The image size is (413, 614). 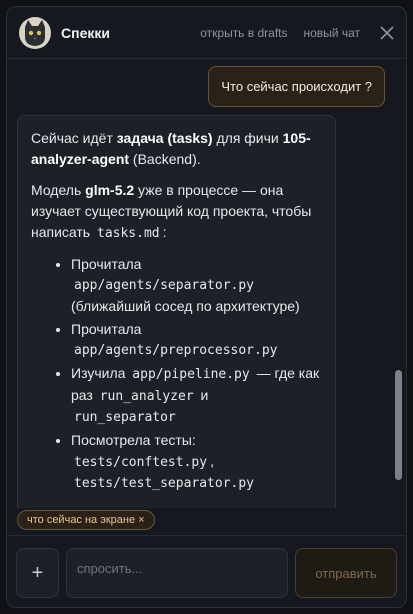 I want to click on cat-avatar-icon, so click(x=35, y=32).